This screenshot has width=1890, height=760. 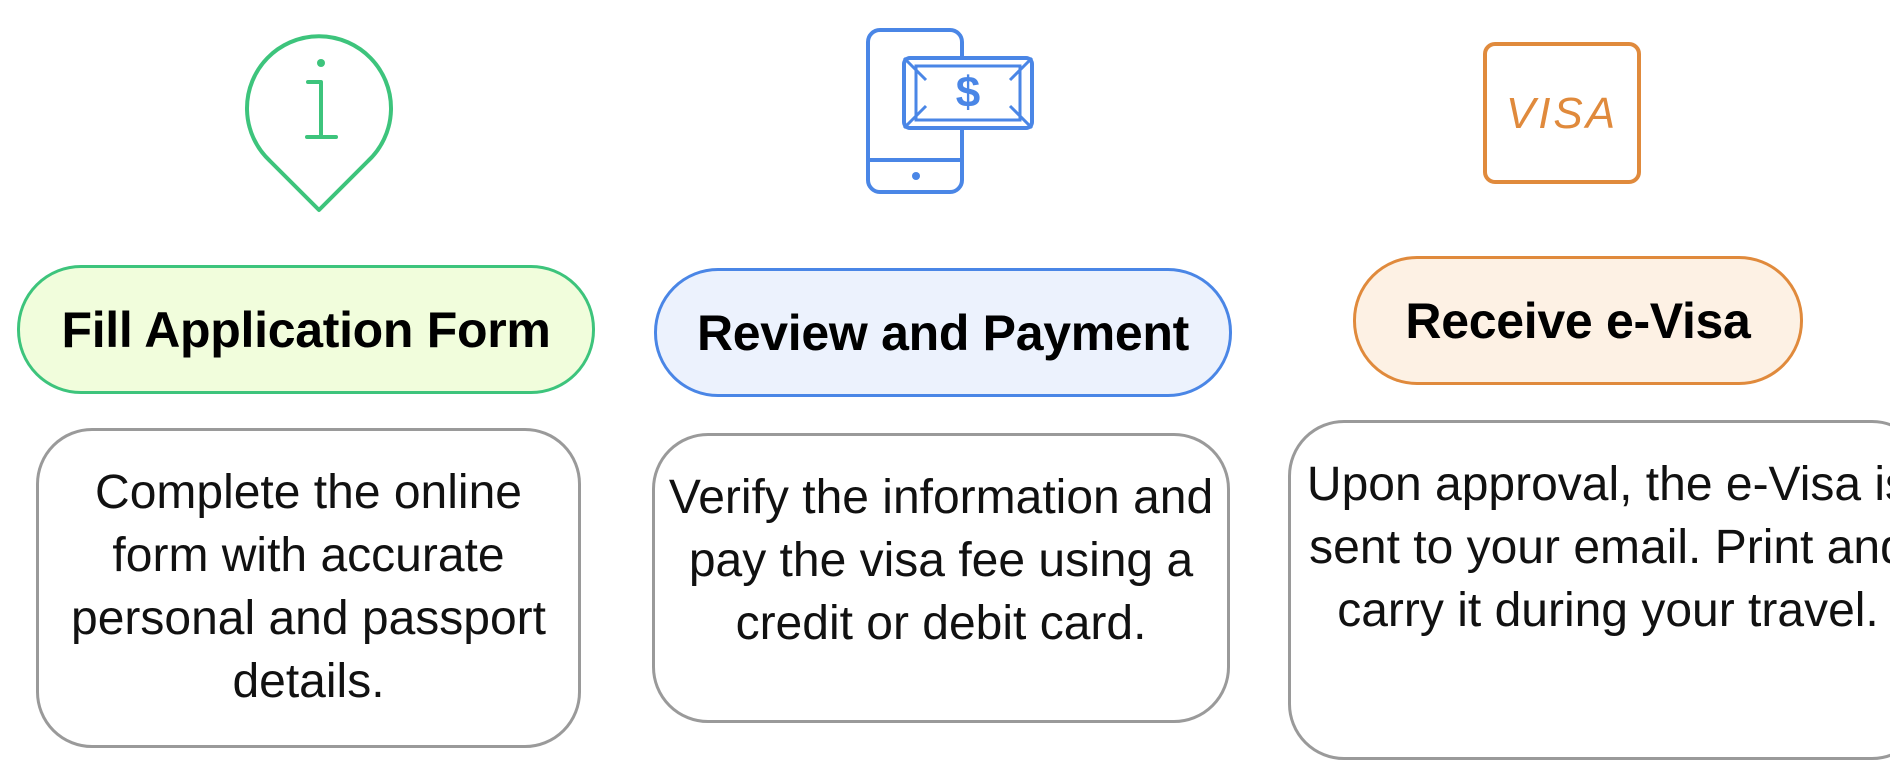 I want to click on currency-symbol: $, so click(x=968, y=92).